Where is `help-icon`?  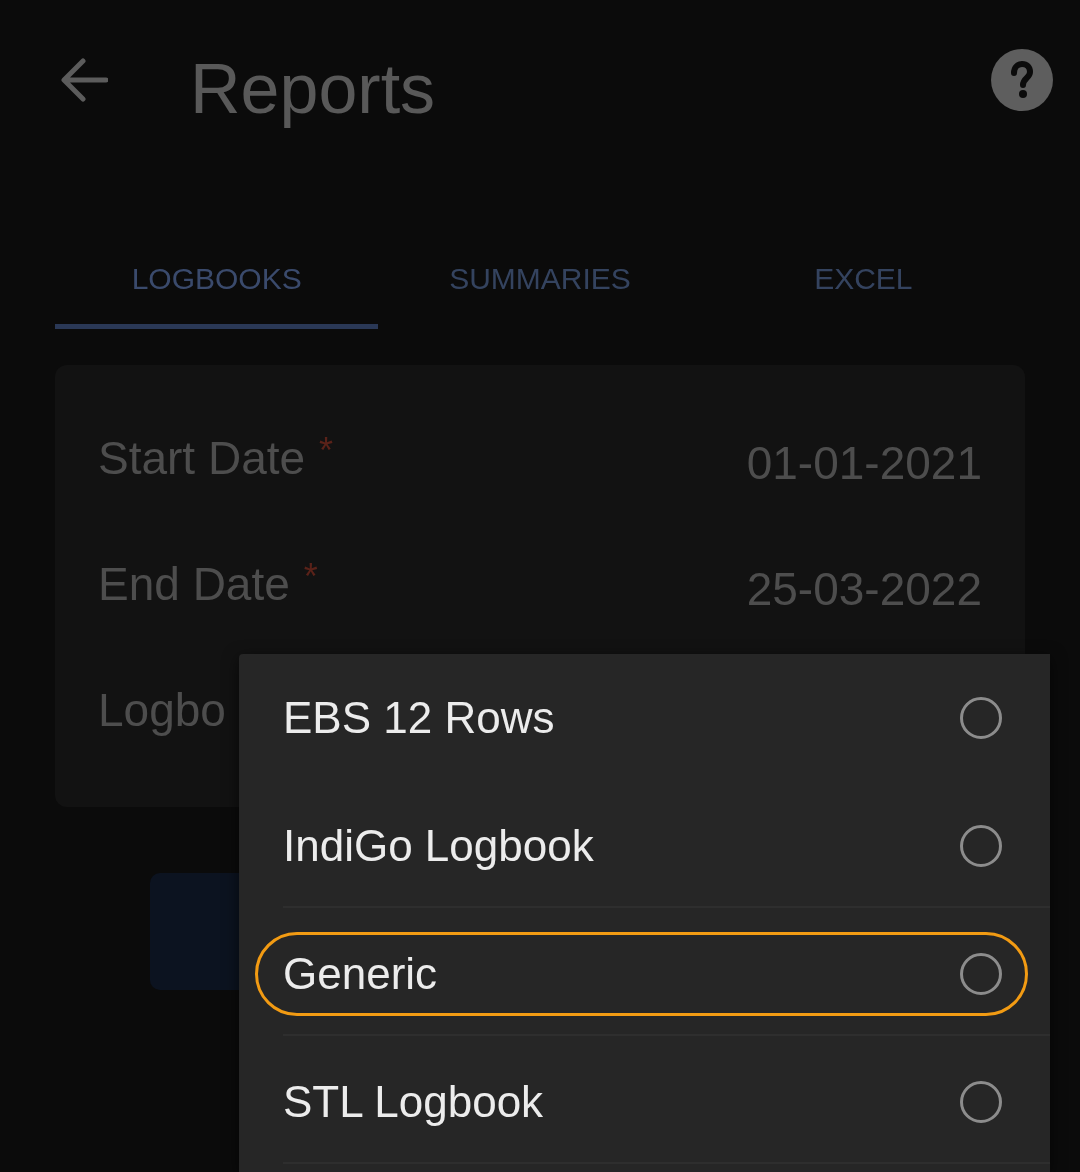
help-icon is located at coordinates (1022, 80).